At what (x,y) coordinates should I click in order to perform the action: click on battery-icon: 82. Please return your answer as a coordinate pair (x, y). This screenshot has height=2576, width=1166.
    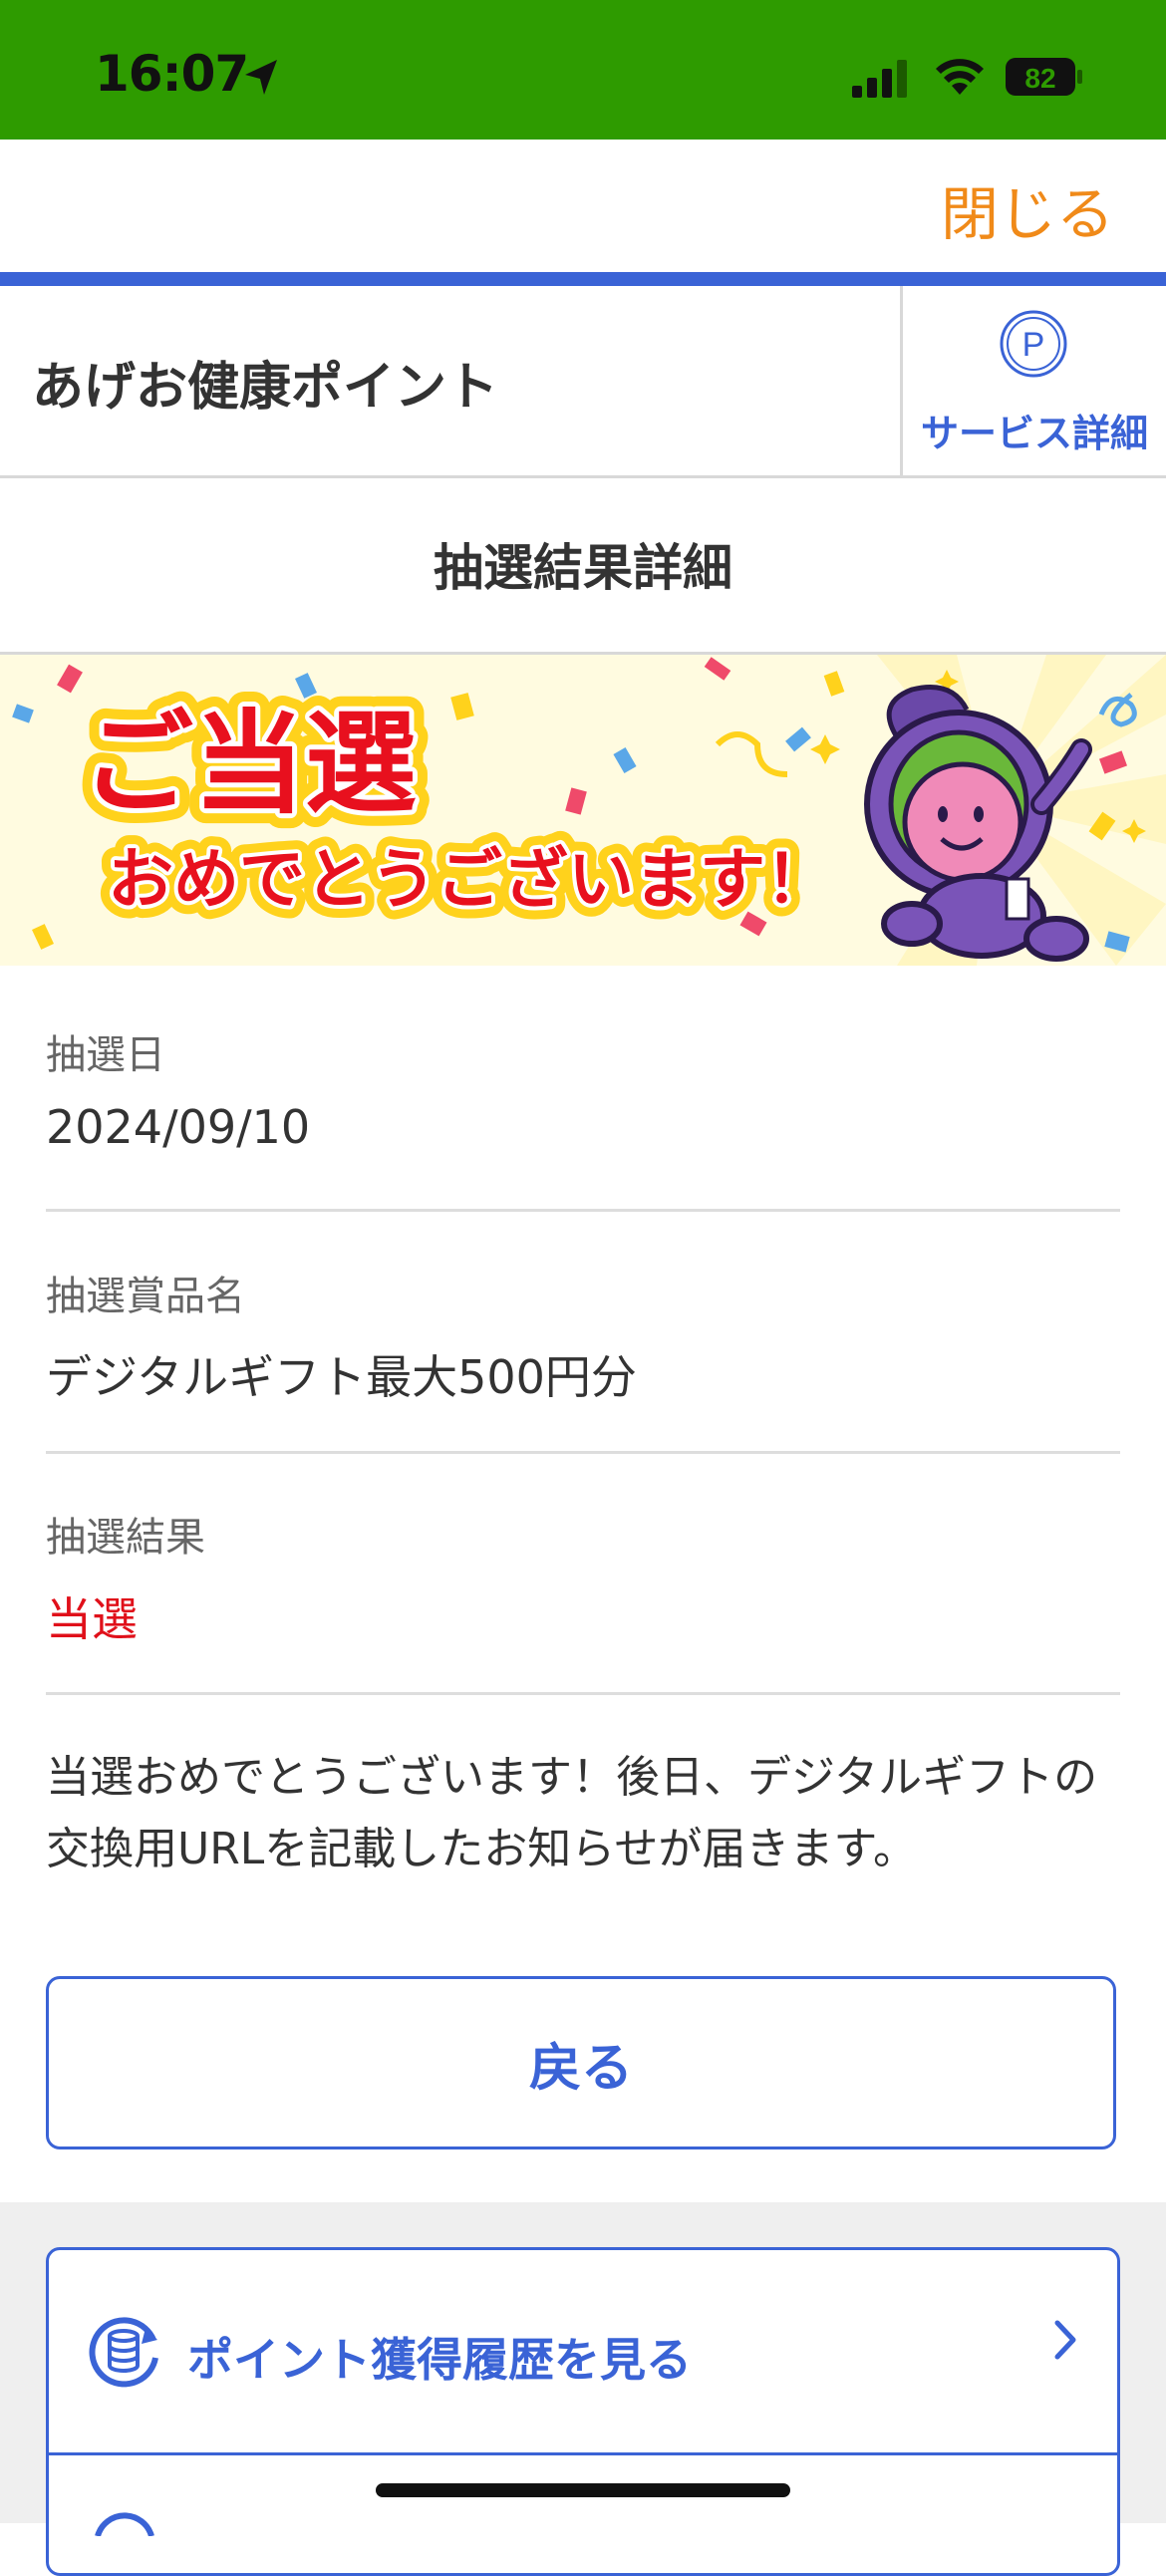
    Looking at the image, I should click on (1044, 77).